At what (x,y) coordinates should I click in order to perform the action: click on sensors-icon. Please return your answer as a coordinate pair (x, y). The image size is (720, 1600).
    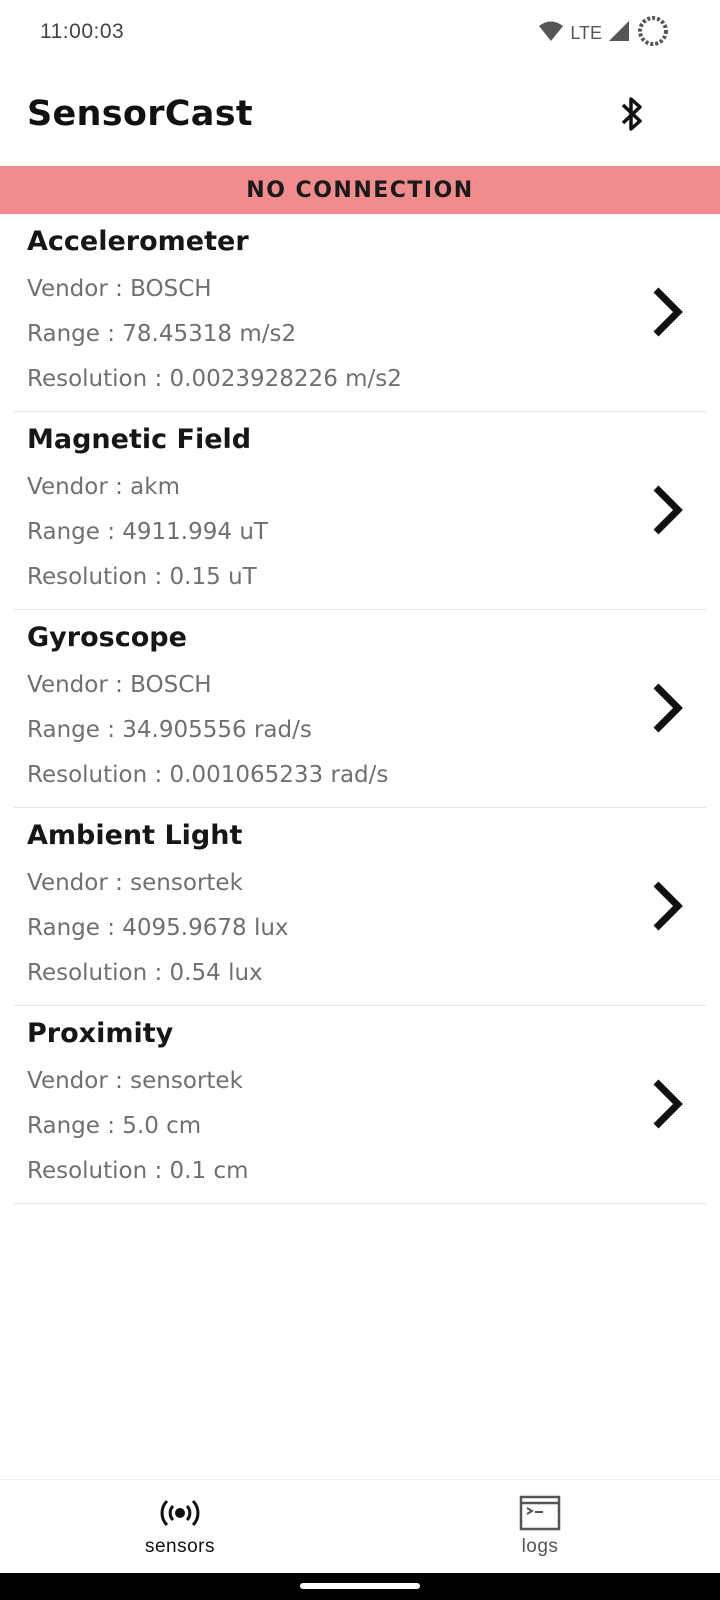
    Looking at the image, I should click on (180, 1513).